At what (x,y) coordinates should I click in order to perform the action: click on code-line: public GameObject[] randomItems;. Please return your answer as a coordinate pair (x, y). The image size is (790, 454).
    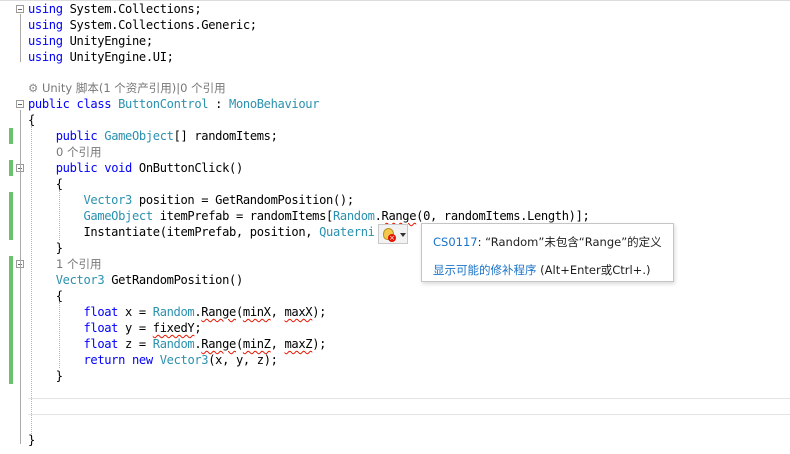
    Looking at the image, I should click on (153, 136).